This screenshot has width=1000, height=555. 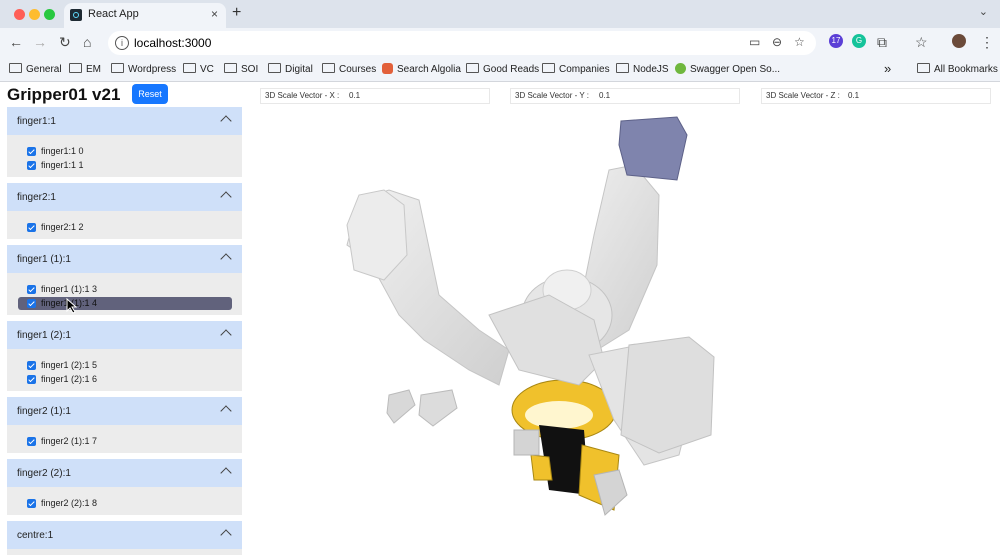 What do you see at coordinates (921, 42) in the screenshot?
I see `bookmarks-panel-icon: ☆` at bounding box center [921, 42].